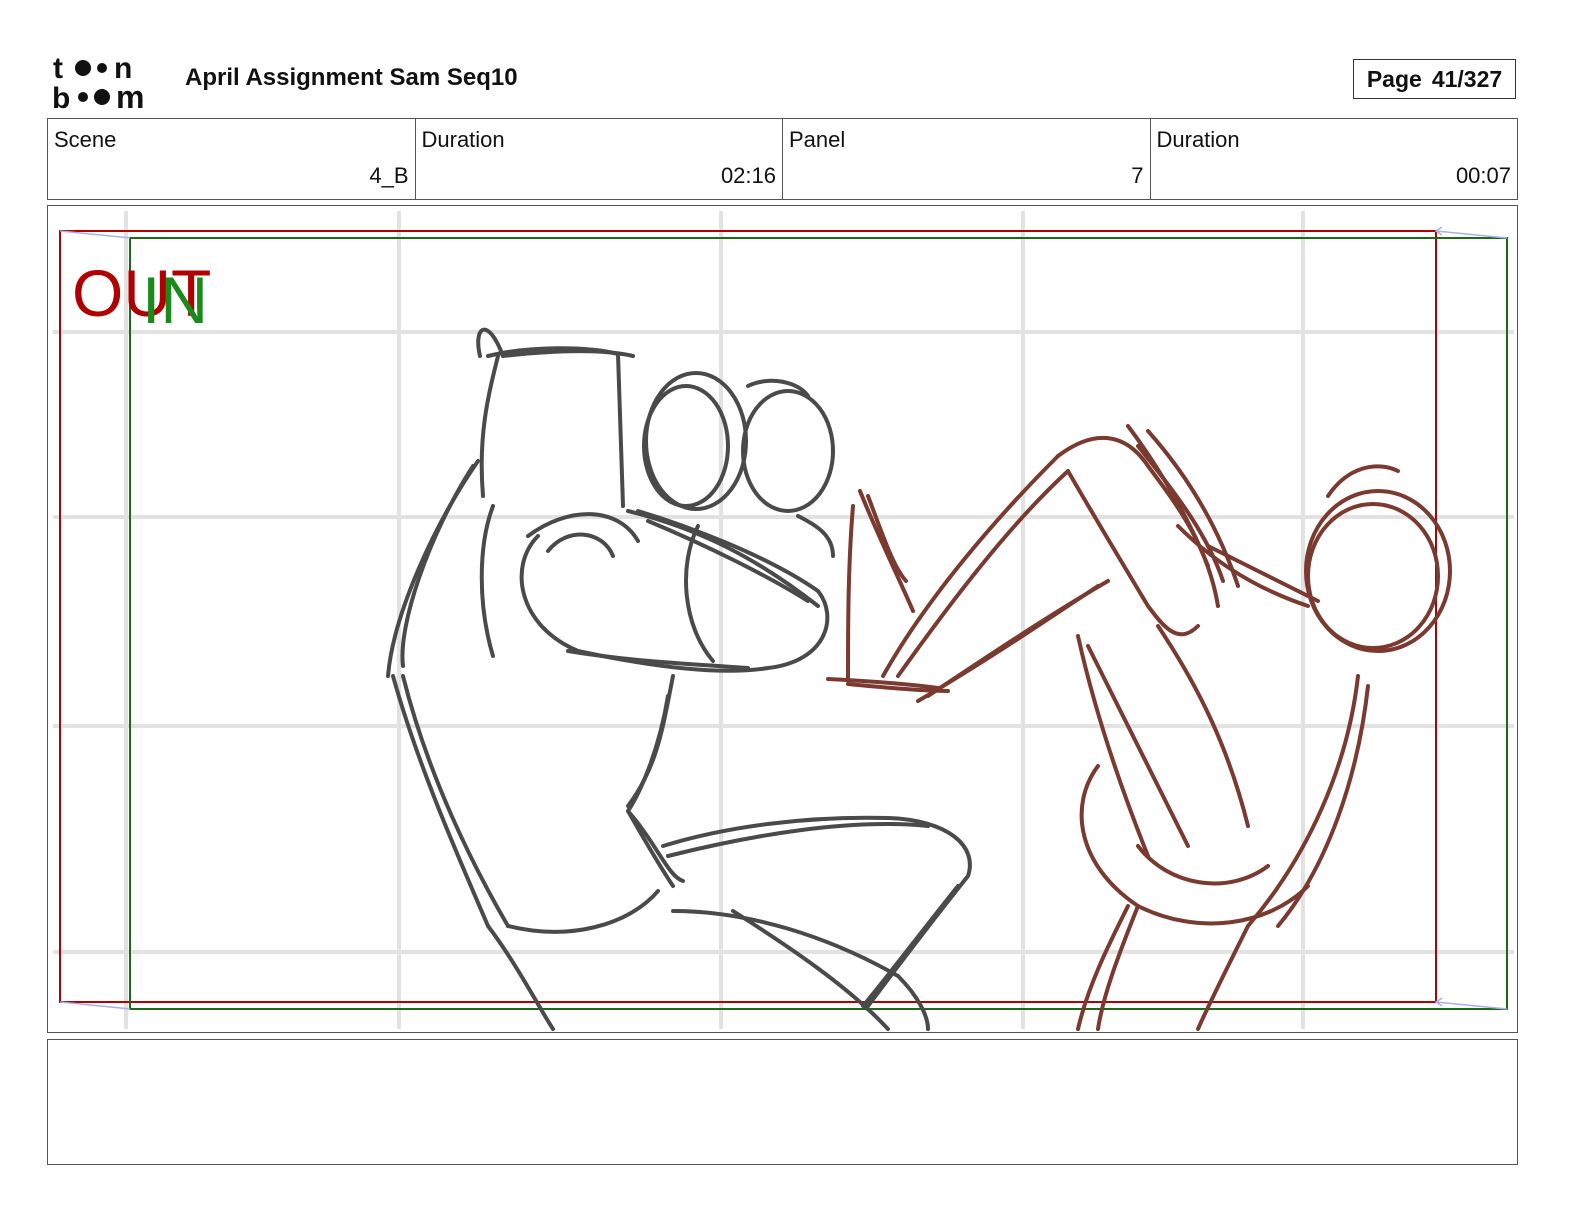 This screenshot has height=1224, width=1584. Describe the element at coordinates (599, 159) in the screenshot. I see `scene-duration-cell: Duration 02:16` at that location.